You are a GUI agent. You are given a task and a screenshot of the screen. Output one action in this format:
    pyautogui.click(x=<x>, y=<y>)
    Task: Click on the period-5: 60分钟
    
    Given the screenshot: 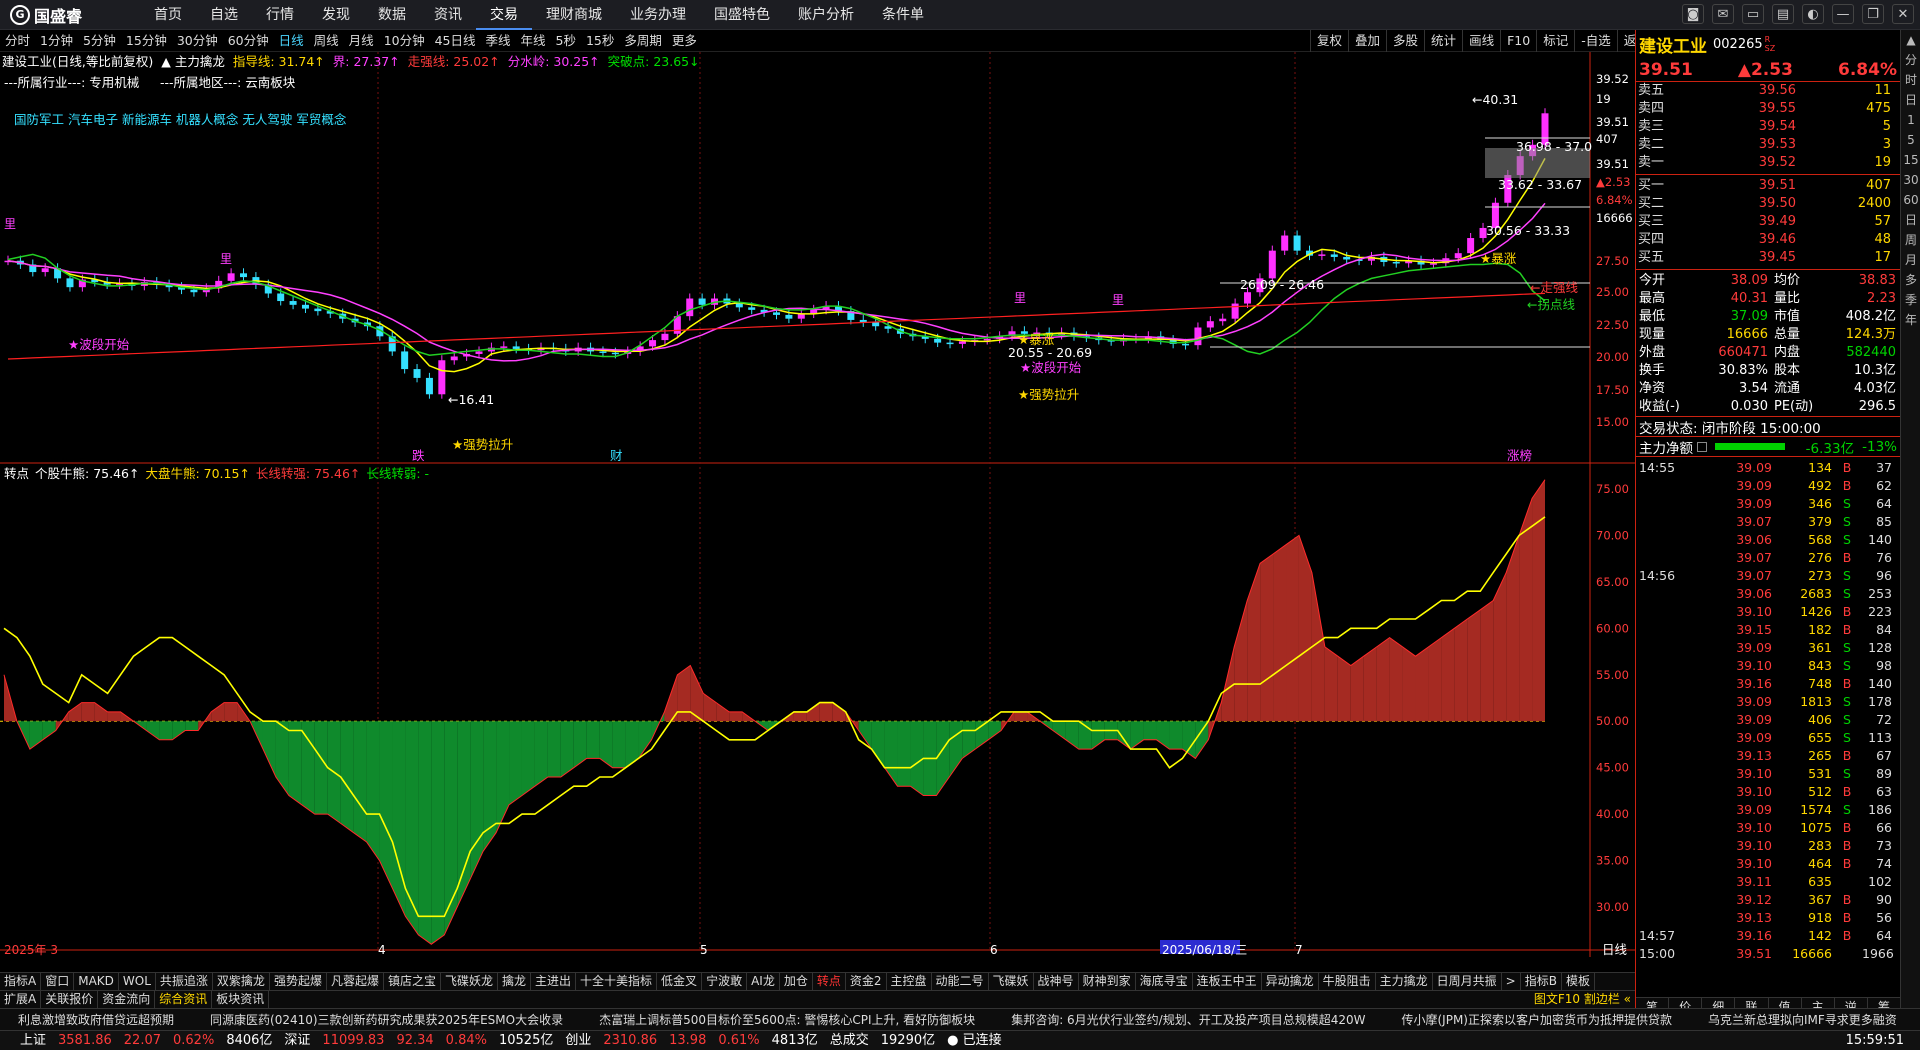 What is the action you would take?
    pyautogui.click(x=248, y=41)
    